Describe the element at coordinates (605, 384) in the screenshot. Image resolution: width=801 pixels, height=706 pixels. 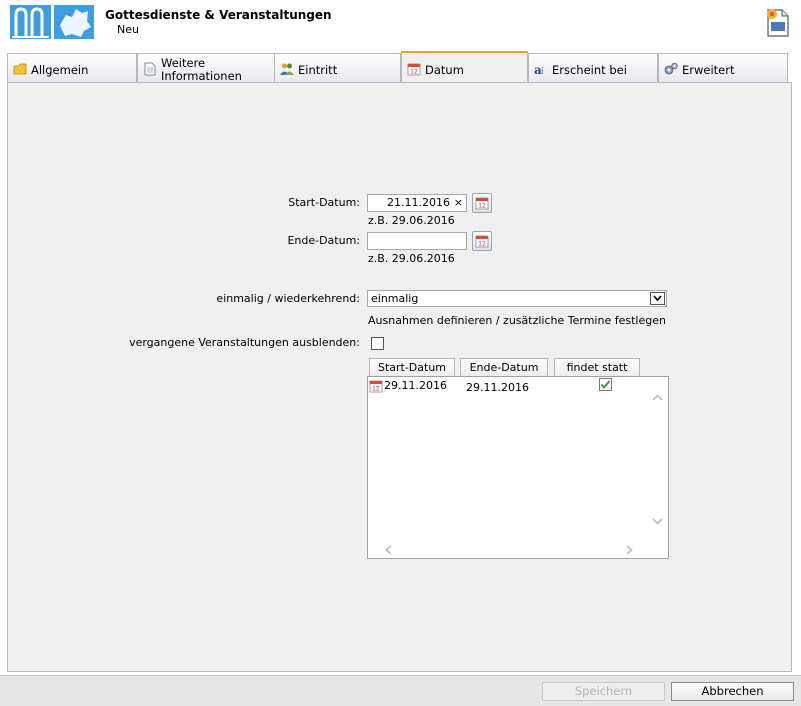
I see `checked-icon` at that location.